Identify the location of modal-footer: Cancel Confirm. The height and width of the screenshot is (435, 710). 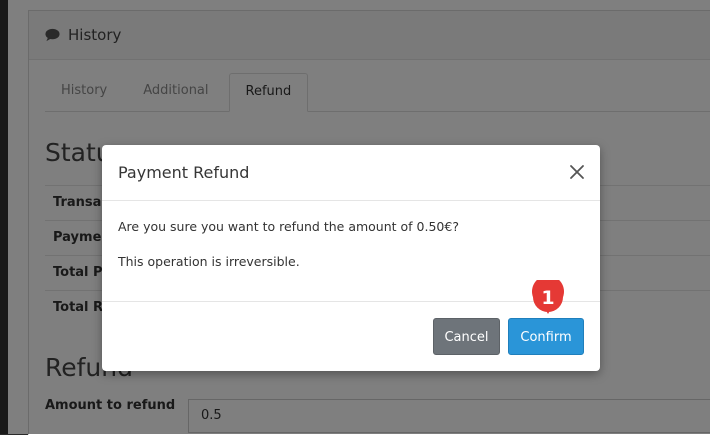
(351, 345).